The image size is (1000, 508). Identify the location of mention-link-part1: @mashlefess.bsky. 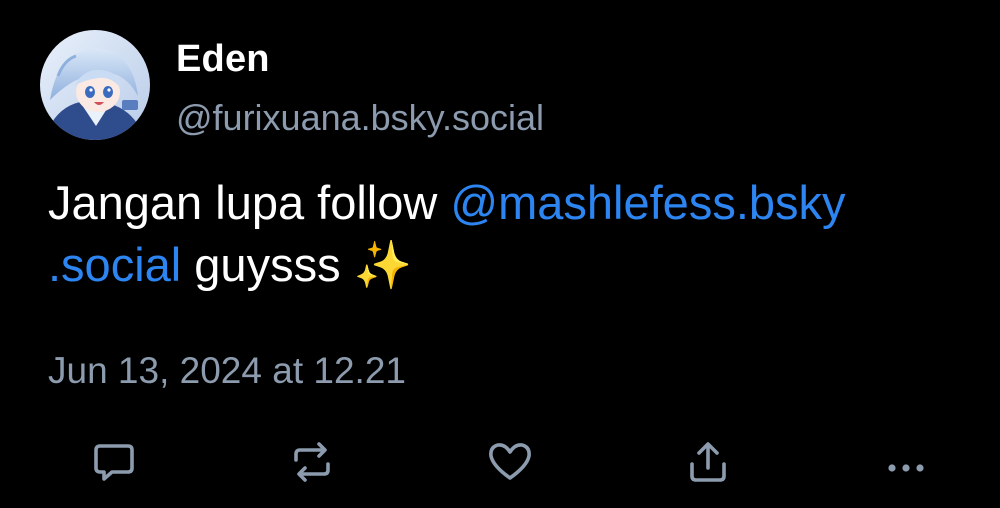
(647, 202).